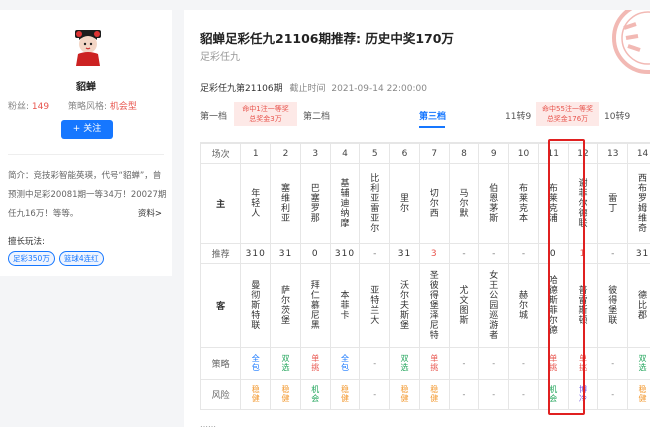  Describe the element at coordinates (285, 305) in the screenshot. I see `away-team-cell: 萨尔茨堡` at that location.